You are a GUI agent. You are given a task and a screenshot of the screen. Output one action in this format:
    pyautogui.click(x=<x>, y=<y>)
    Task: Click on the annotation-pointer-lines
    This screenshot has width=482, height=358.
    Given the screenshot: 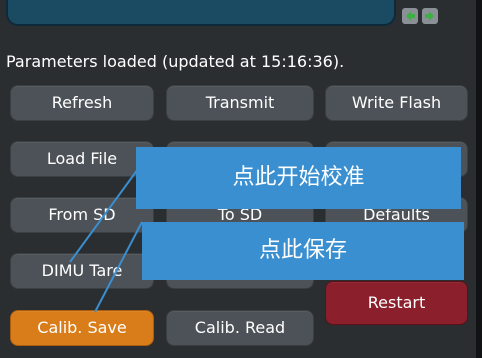 What is the action you would take?
    pyautogui.click(x=106, y=240)
    